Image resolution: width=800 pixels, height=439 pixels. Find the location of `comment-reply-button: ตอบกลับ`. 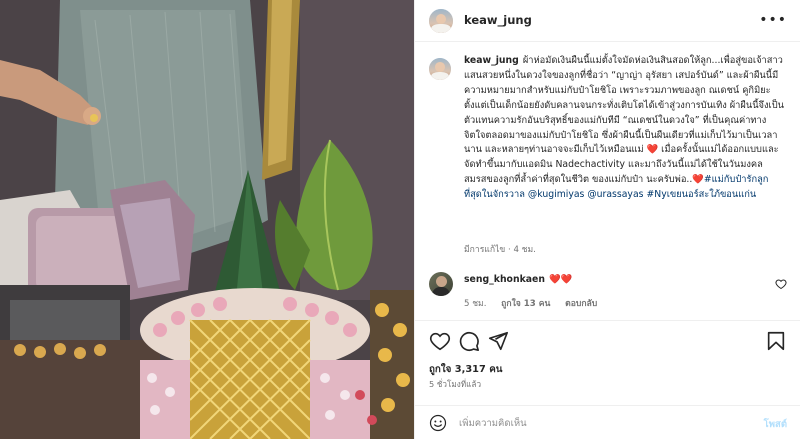

comment-reply-button: ตอบกลับ is located at coordinates (581, 304).